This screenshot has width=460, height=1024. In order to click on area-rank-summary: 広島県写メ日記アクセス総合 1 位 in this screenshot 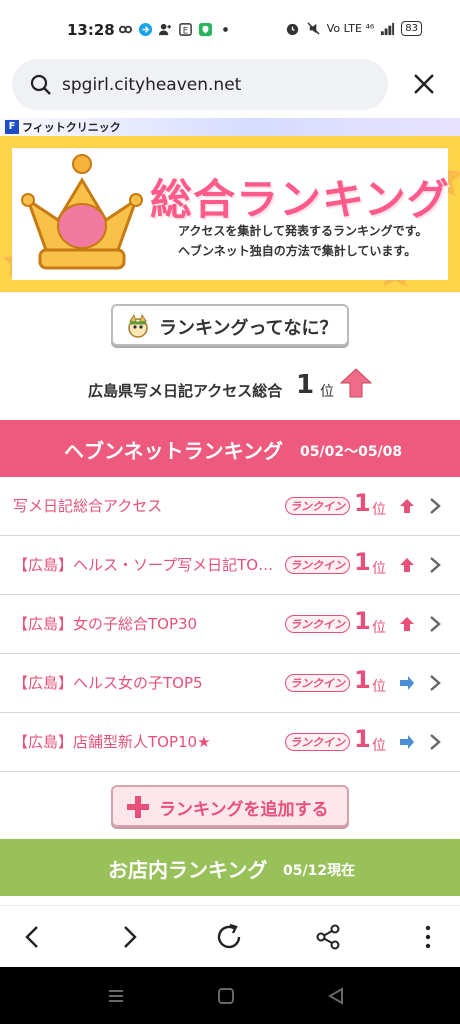, I will do `click(230, 388)`.